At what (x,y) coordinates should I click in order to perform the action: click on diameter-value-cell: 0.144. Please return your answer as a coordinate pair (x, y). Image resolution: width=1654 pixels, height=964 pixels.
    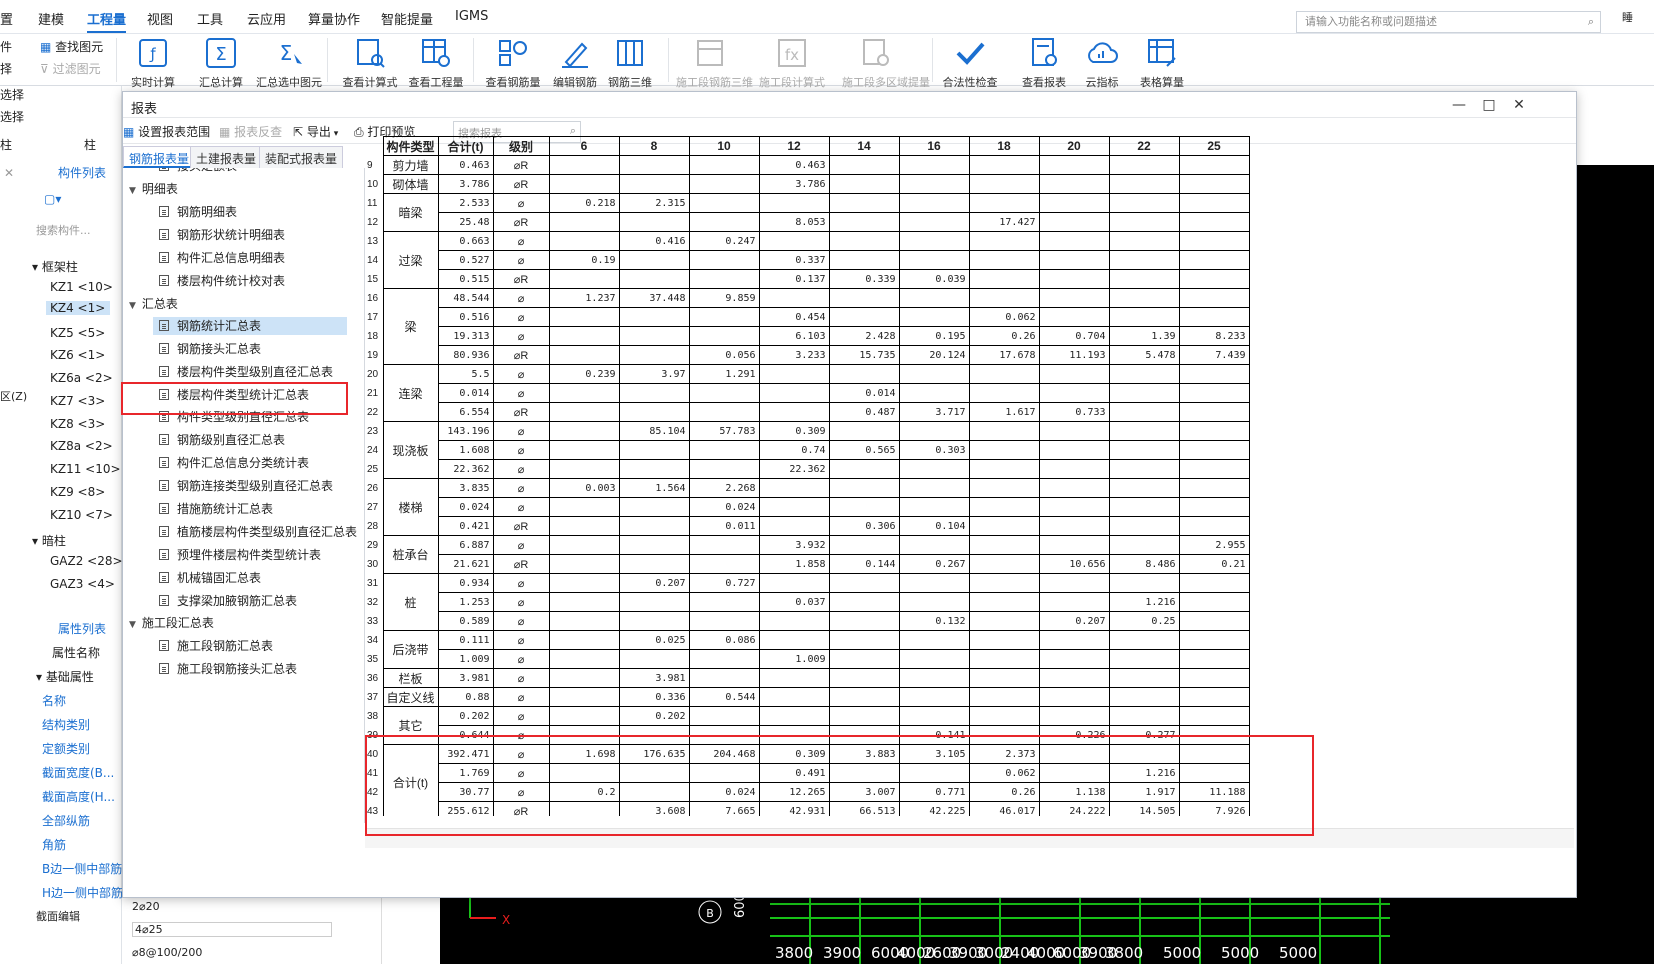
    Looking at the image, I should click on (864, 564).